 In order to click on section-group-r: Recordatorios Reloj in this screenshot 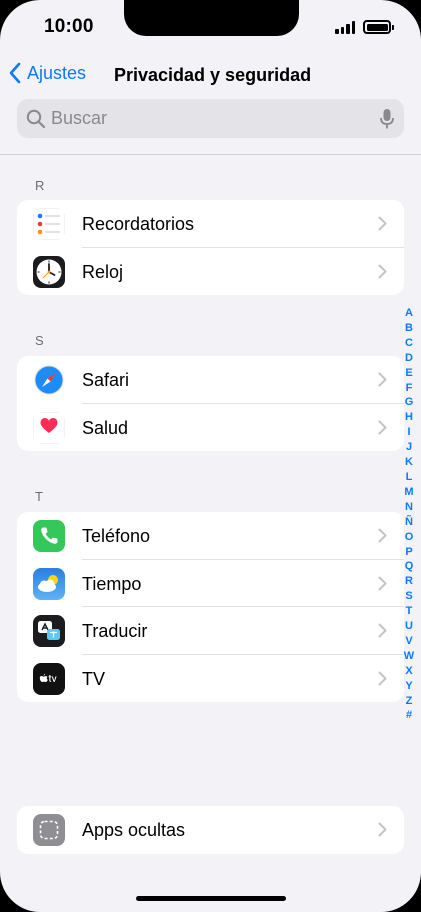, I will do `click(210, 247)`.